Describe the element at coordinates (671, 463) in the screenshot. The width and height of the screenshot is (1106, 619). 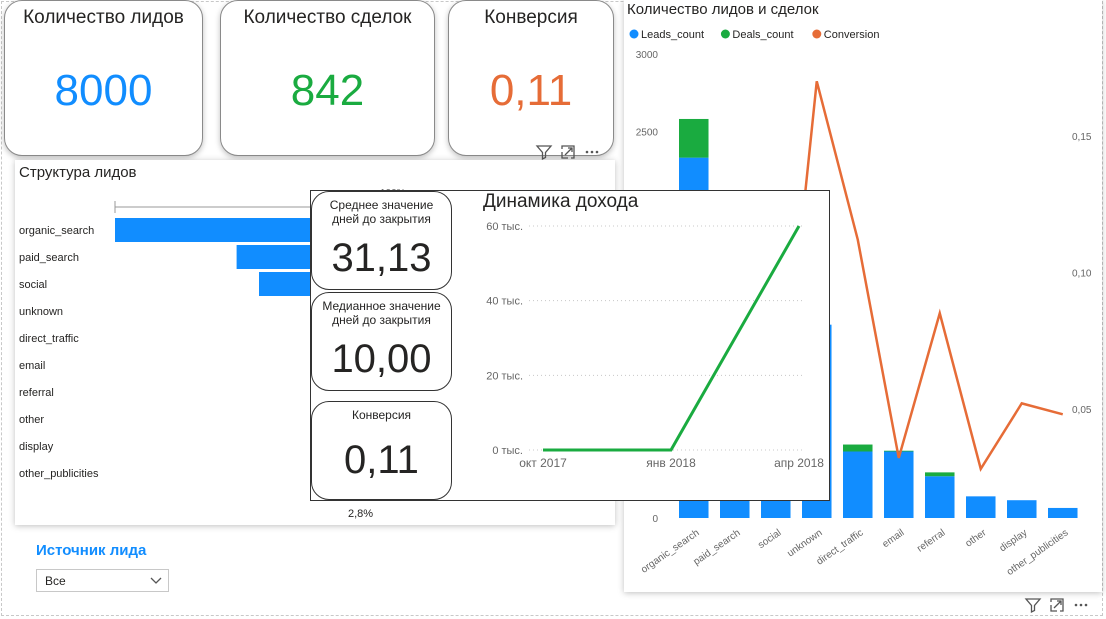
I see `revenue-x-tick-label: янв 2018` at that location.